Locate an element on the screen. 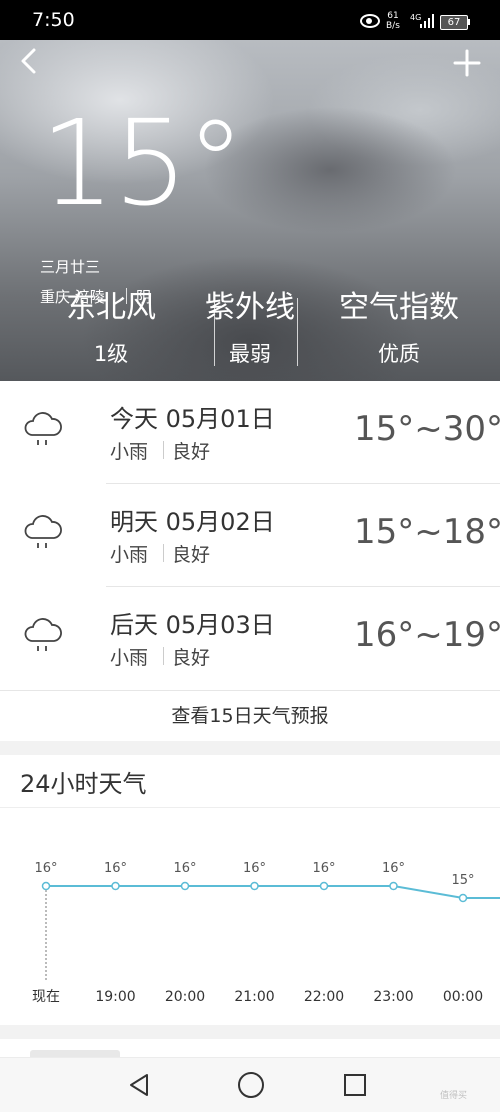 Image resolution: width=500 pixels, height=1112 pixels. add-city-button is located at coordinates (467, 63).